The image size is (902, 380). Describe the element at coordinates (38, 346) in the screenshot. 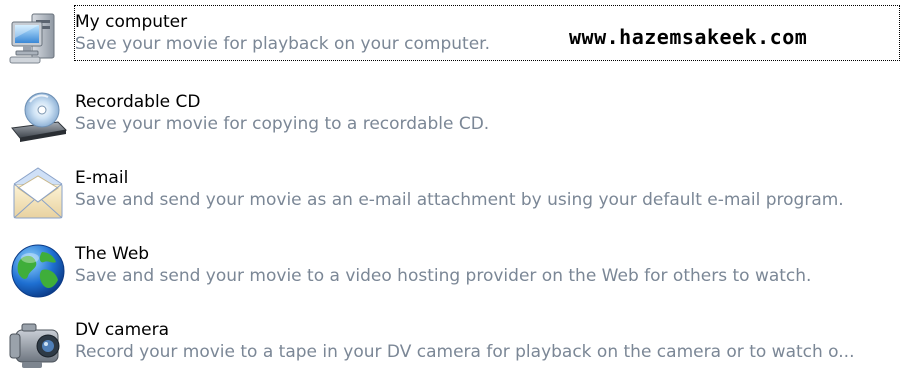

I see `camcorder-icon` at that location.